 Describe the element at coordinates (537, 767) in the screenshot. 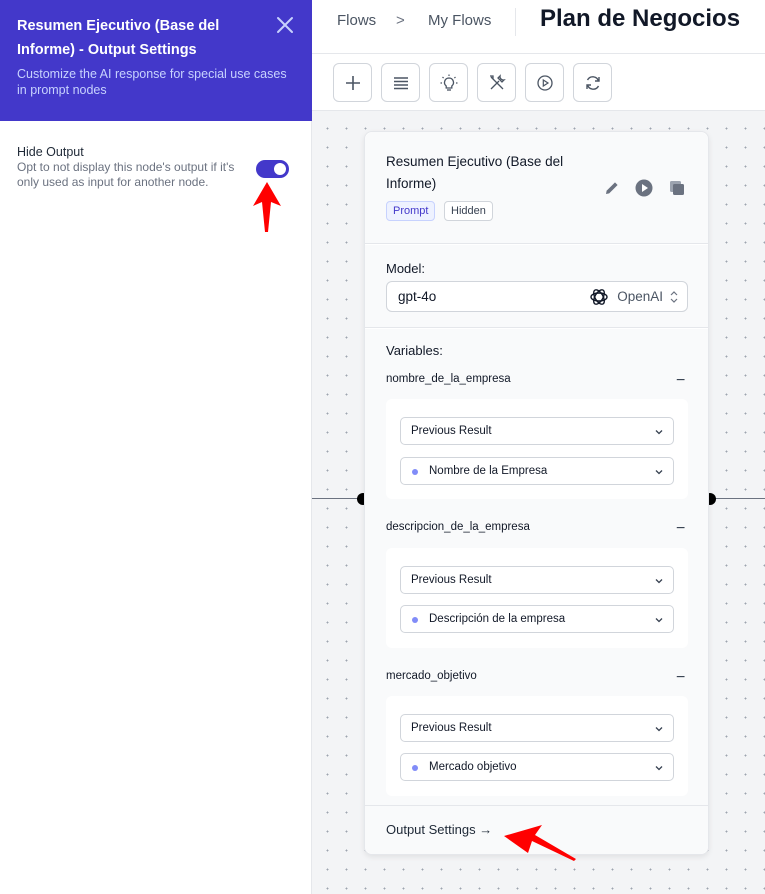

I see `value-dropdown: Mercado objetivo` at that location.